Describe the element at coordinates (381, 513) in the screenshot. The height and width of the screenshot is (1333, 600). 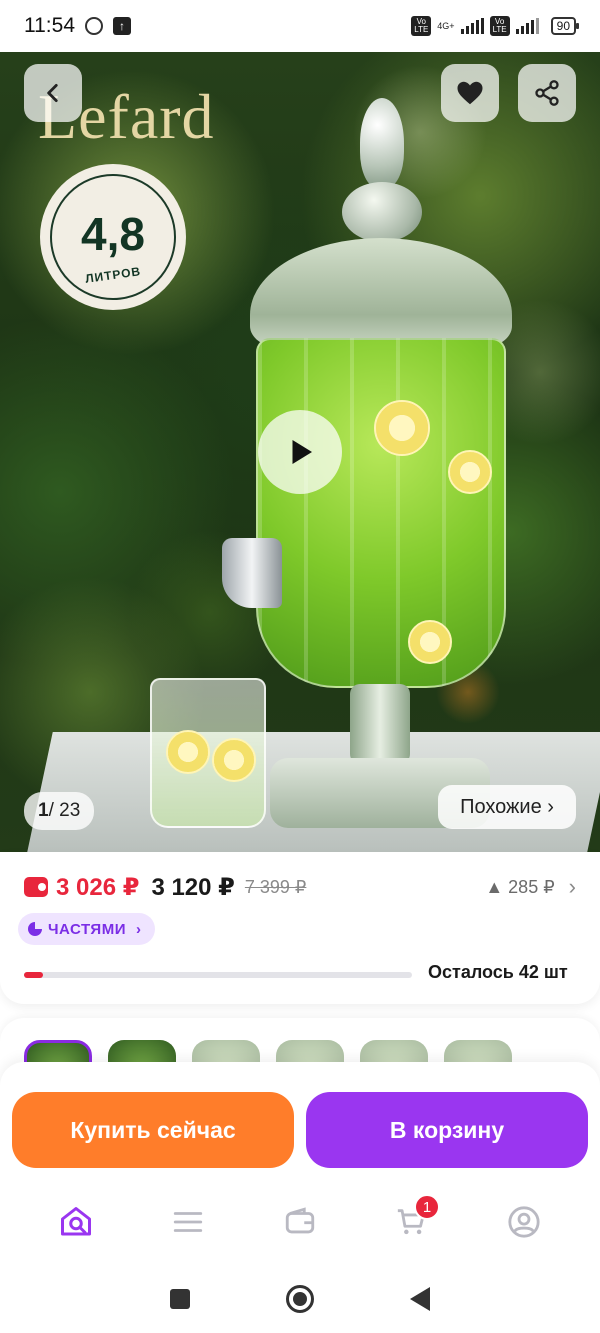
I see `dispenser-body` at that location.